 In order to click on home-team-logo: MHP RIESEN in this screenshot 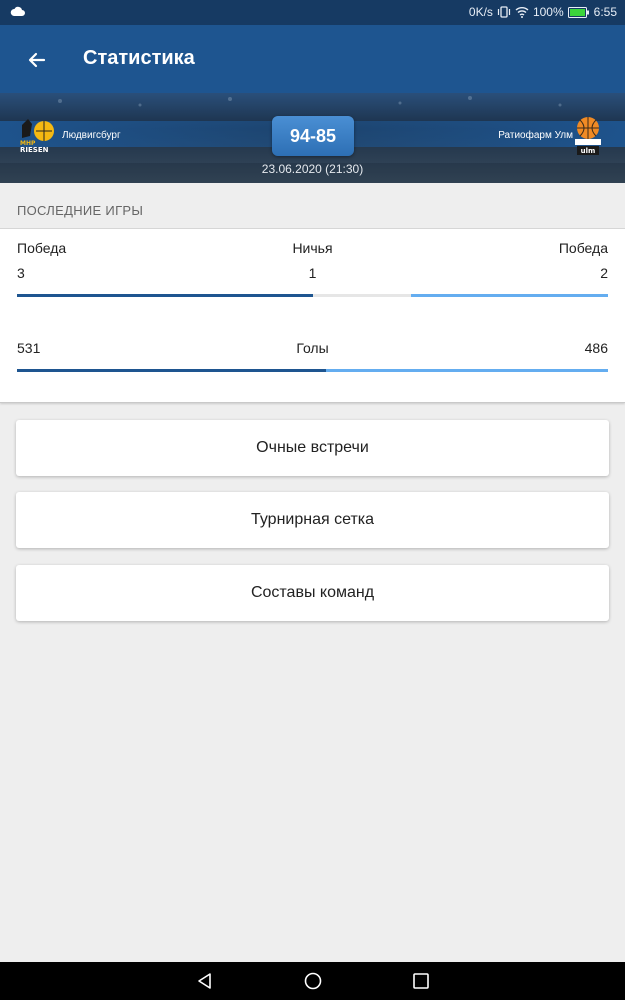, I will do `click(37, 136)`.